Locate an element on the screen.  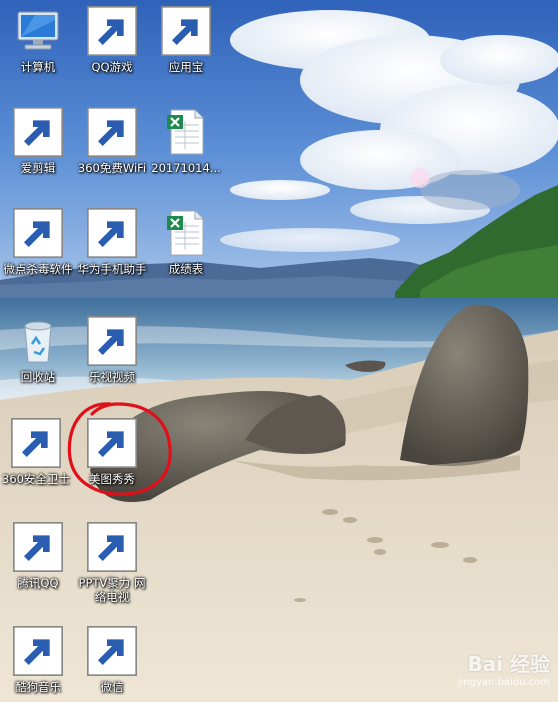
icon-label: 回收站 is located at coordinates (38, 377).